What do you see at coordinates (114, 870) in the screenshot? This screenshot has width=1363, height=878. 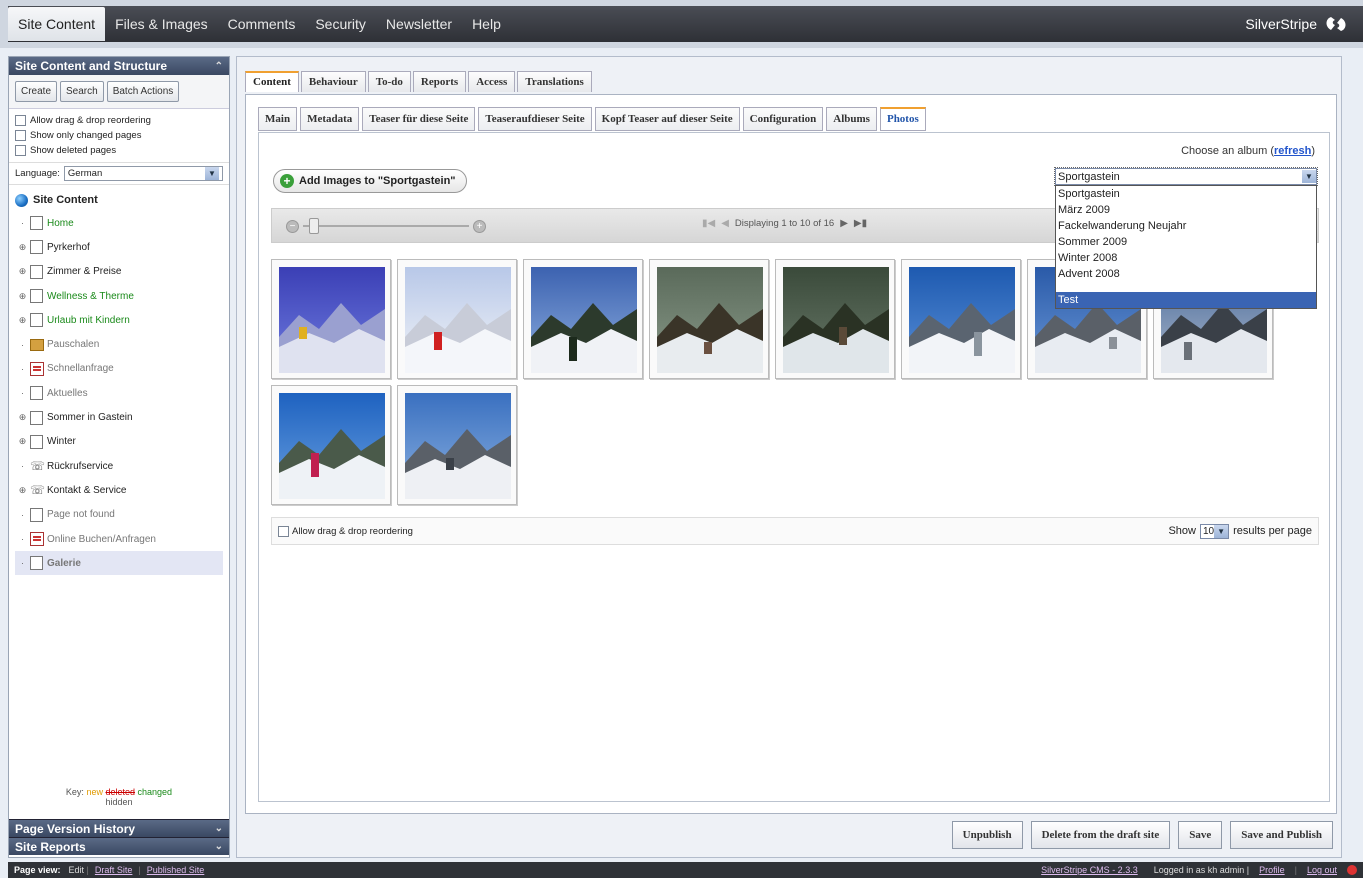 I see `draft-site-link: Draft Site` at bounding box center [114, 870].